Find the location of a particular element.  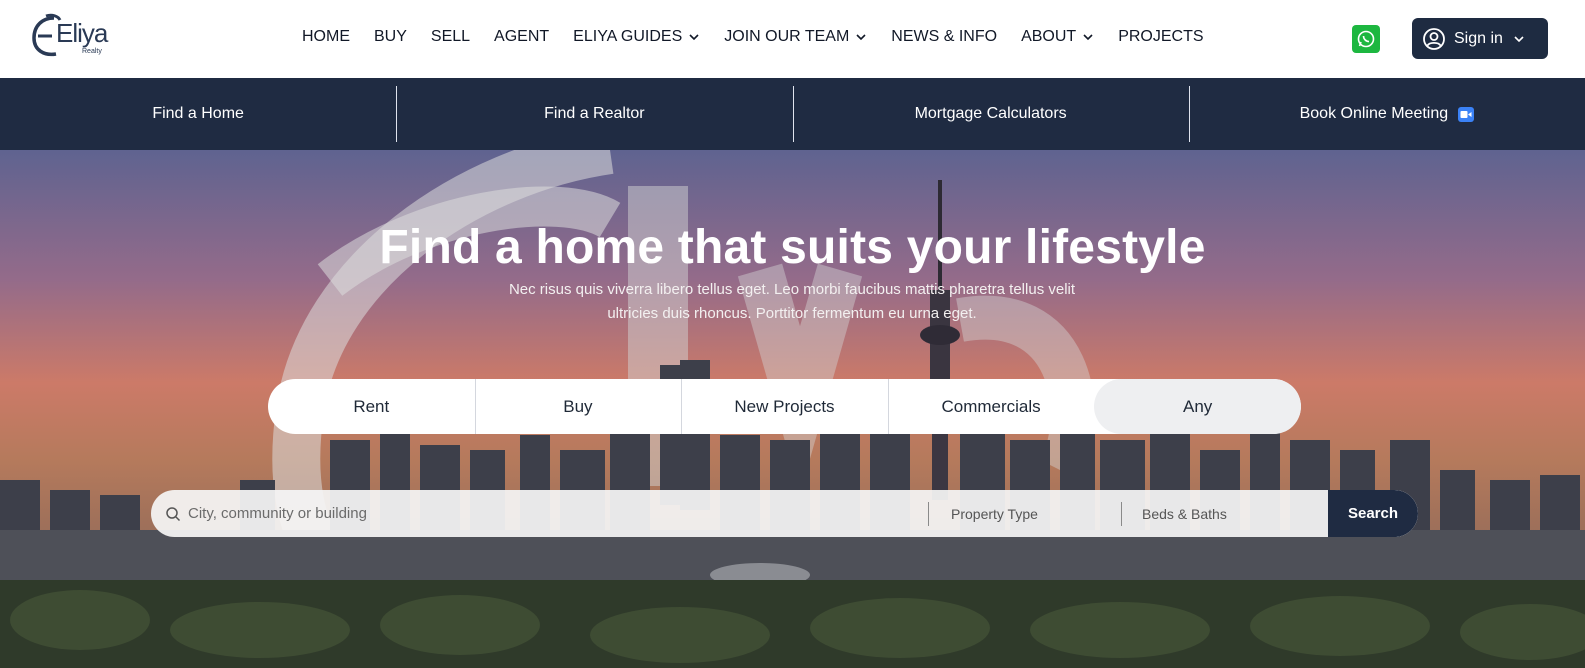

nav-item-label: HOME is located at coordinates (326, 36).